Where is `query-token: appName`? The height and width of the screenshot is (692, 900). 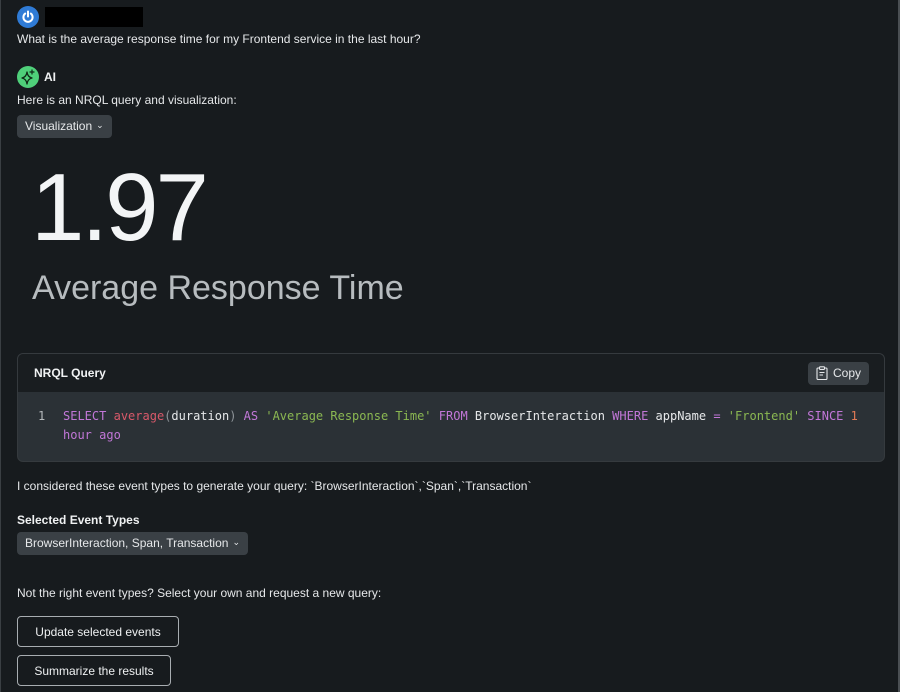 query-token: appName is located at coordinates (681, 416).